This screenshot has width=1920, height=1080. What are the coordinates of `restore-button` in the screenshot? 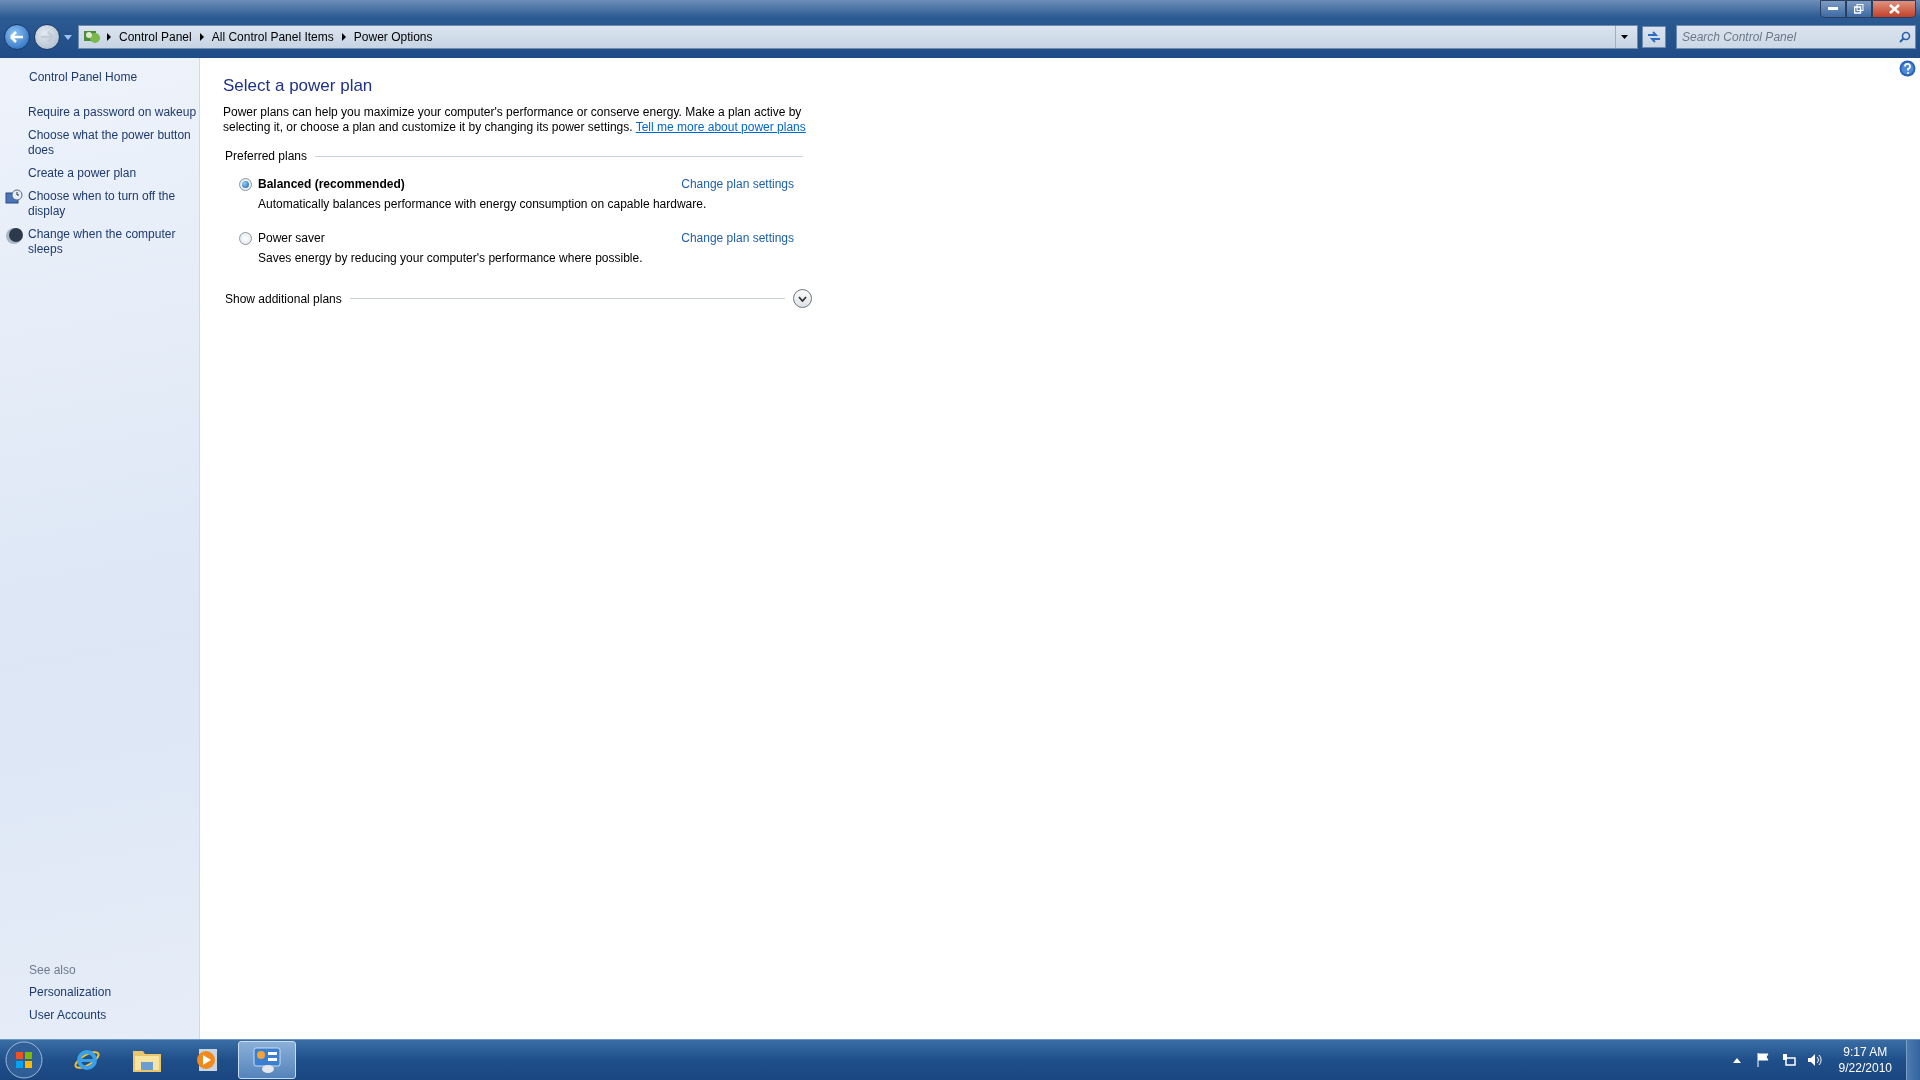 It's located at (1859, 9).